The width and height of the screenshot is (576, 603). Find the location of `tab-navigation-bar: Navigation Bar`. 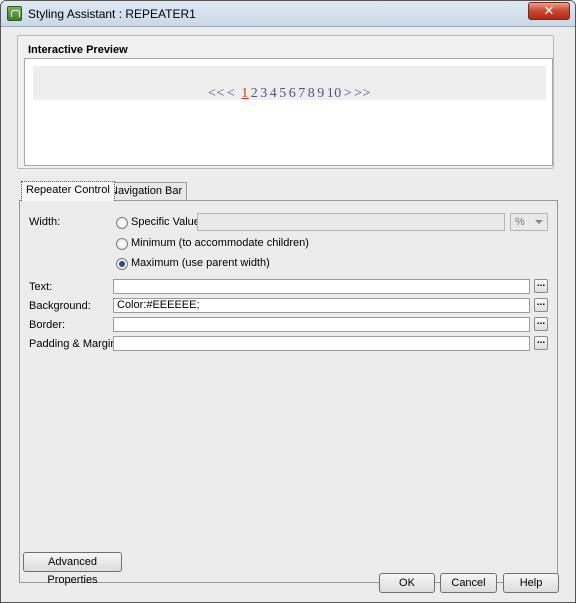

tab-navigation-bar: Navigation Bar is located at coordinates (146, 191).